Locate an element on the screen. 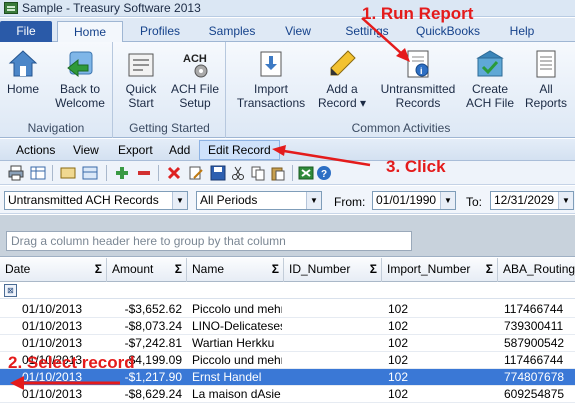  cut-icon is located at coordinates (238, 173).